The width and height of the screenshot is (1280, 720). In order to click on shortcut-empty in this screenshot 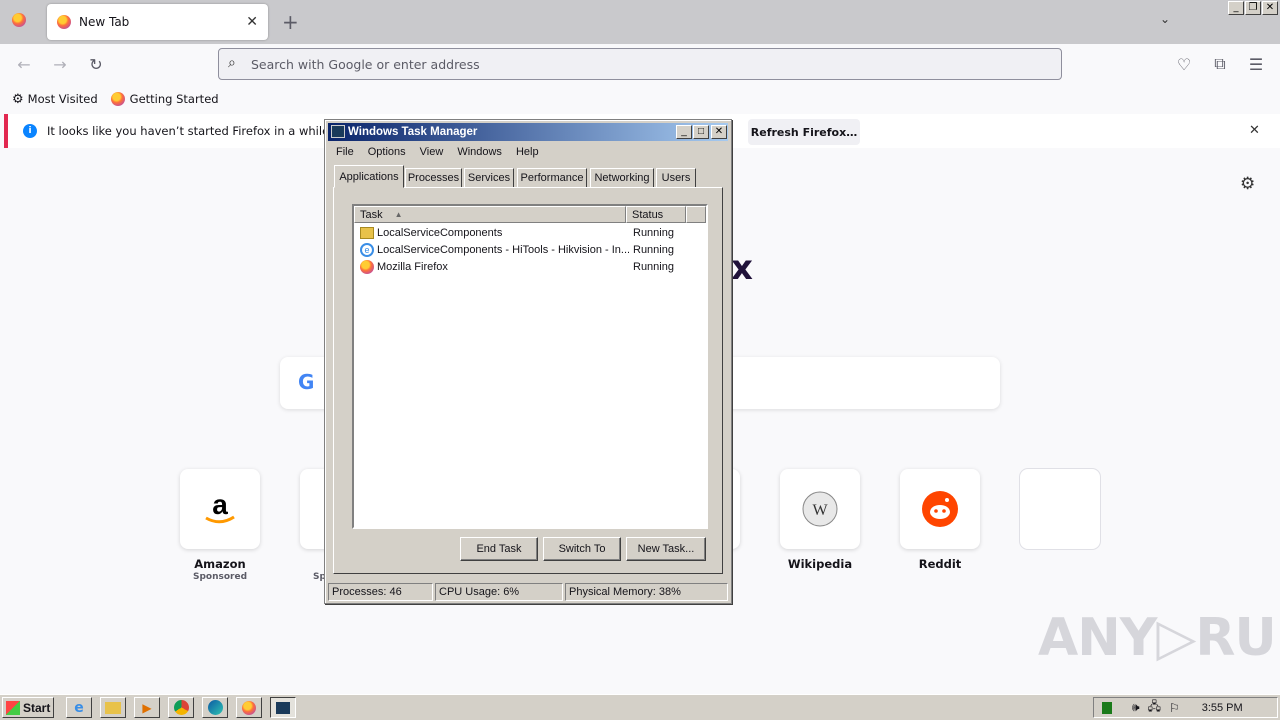, I will do `click(1060, 509)`.